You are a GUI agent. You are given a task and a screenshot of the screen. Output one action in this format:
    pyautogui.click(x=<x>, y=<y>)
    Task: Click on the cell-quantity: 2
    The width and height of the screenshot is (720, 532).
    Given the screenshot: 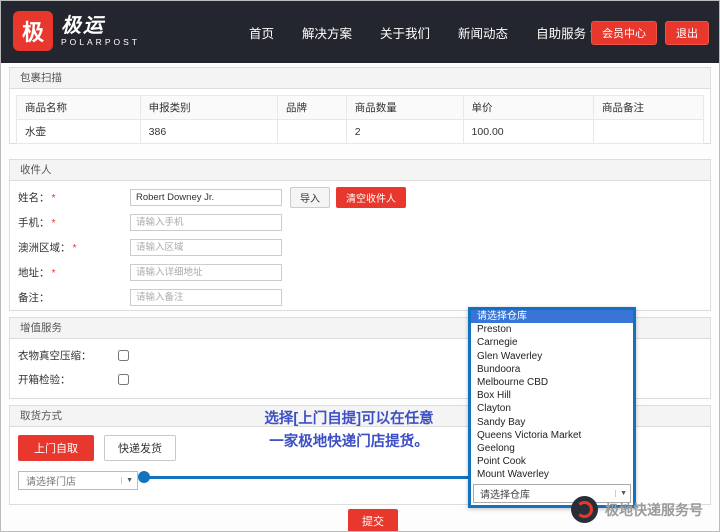 What is the action you would take?
    pyautogui.click(x=404, y=131)
    